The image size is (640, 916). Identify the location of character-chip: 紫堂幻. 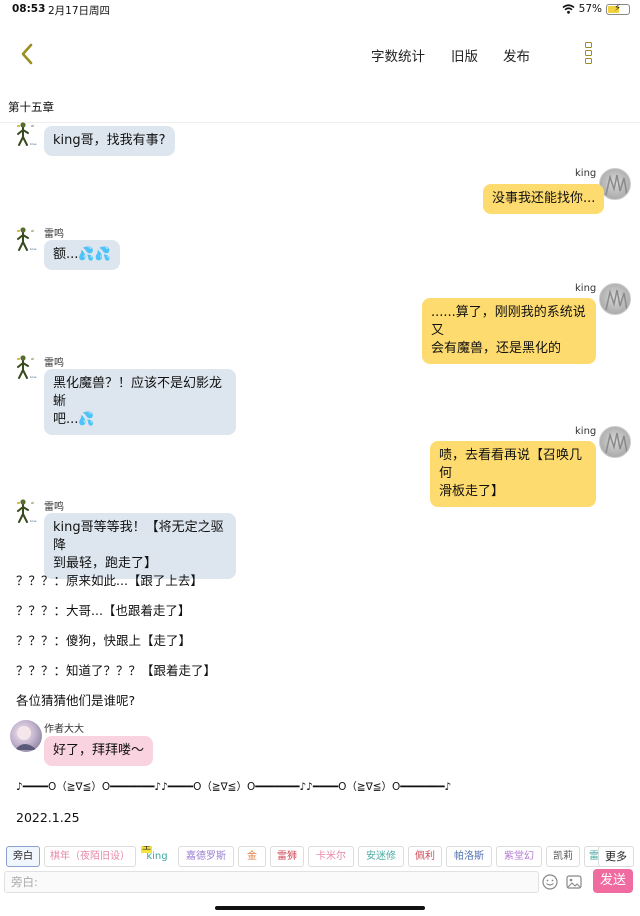
(519, 856).